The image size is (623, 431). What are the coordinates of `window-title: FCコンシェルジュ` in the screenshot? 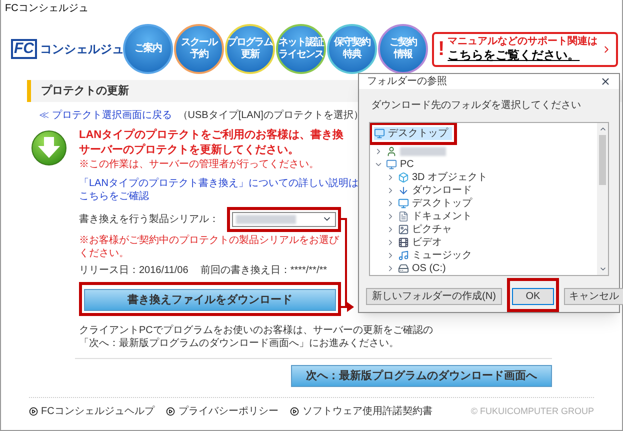 It's located at (47, 9).